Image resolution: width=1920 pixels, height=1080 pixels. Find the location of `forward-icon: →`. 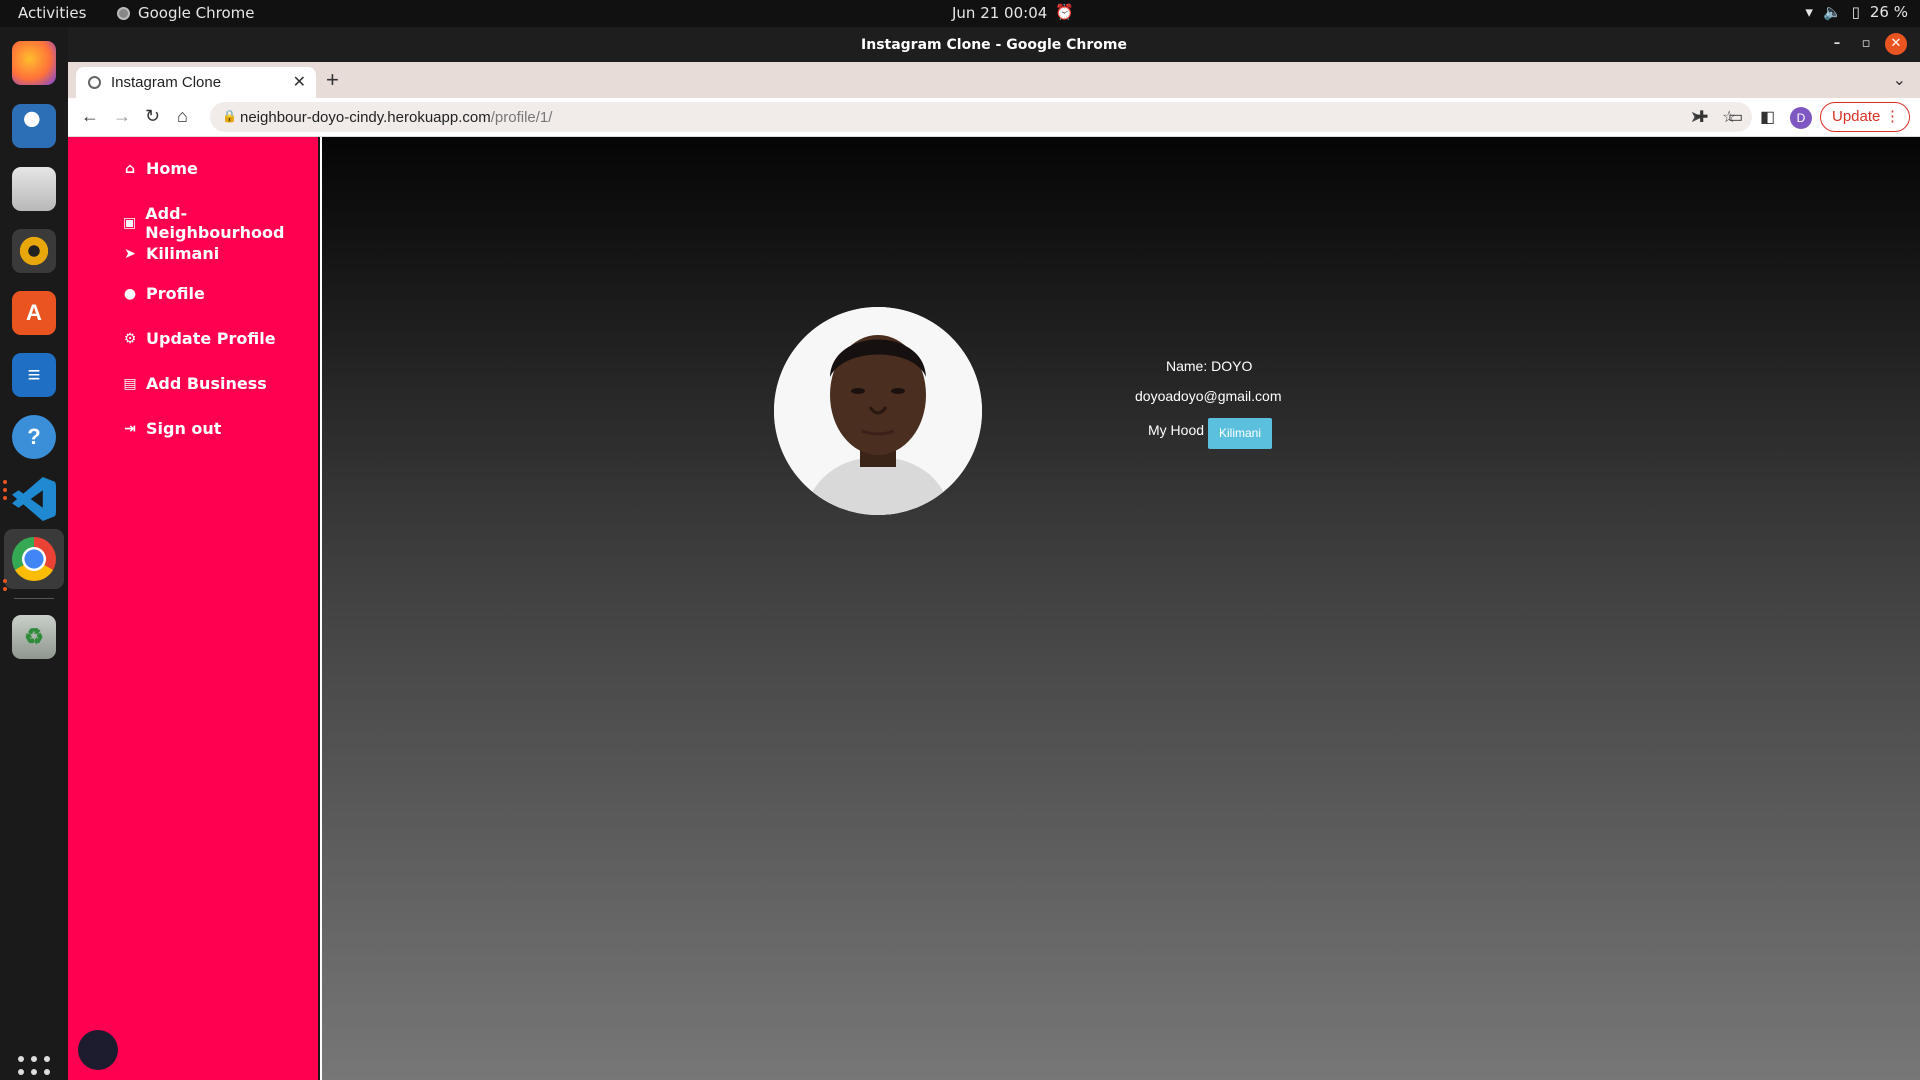

forward-icon: → is located at coordinates (122, 116).